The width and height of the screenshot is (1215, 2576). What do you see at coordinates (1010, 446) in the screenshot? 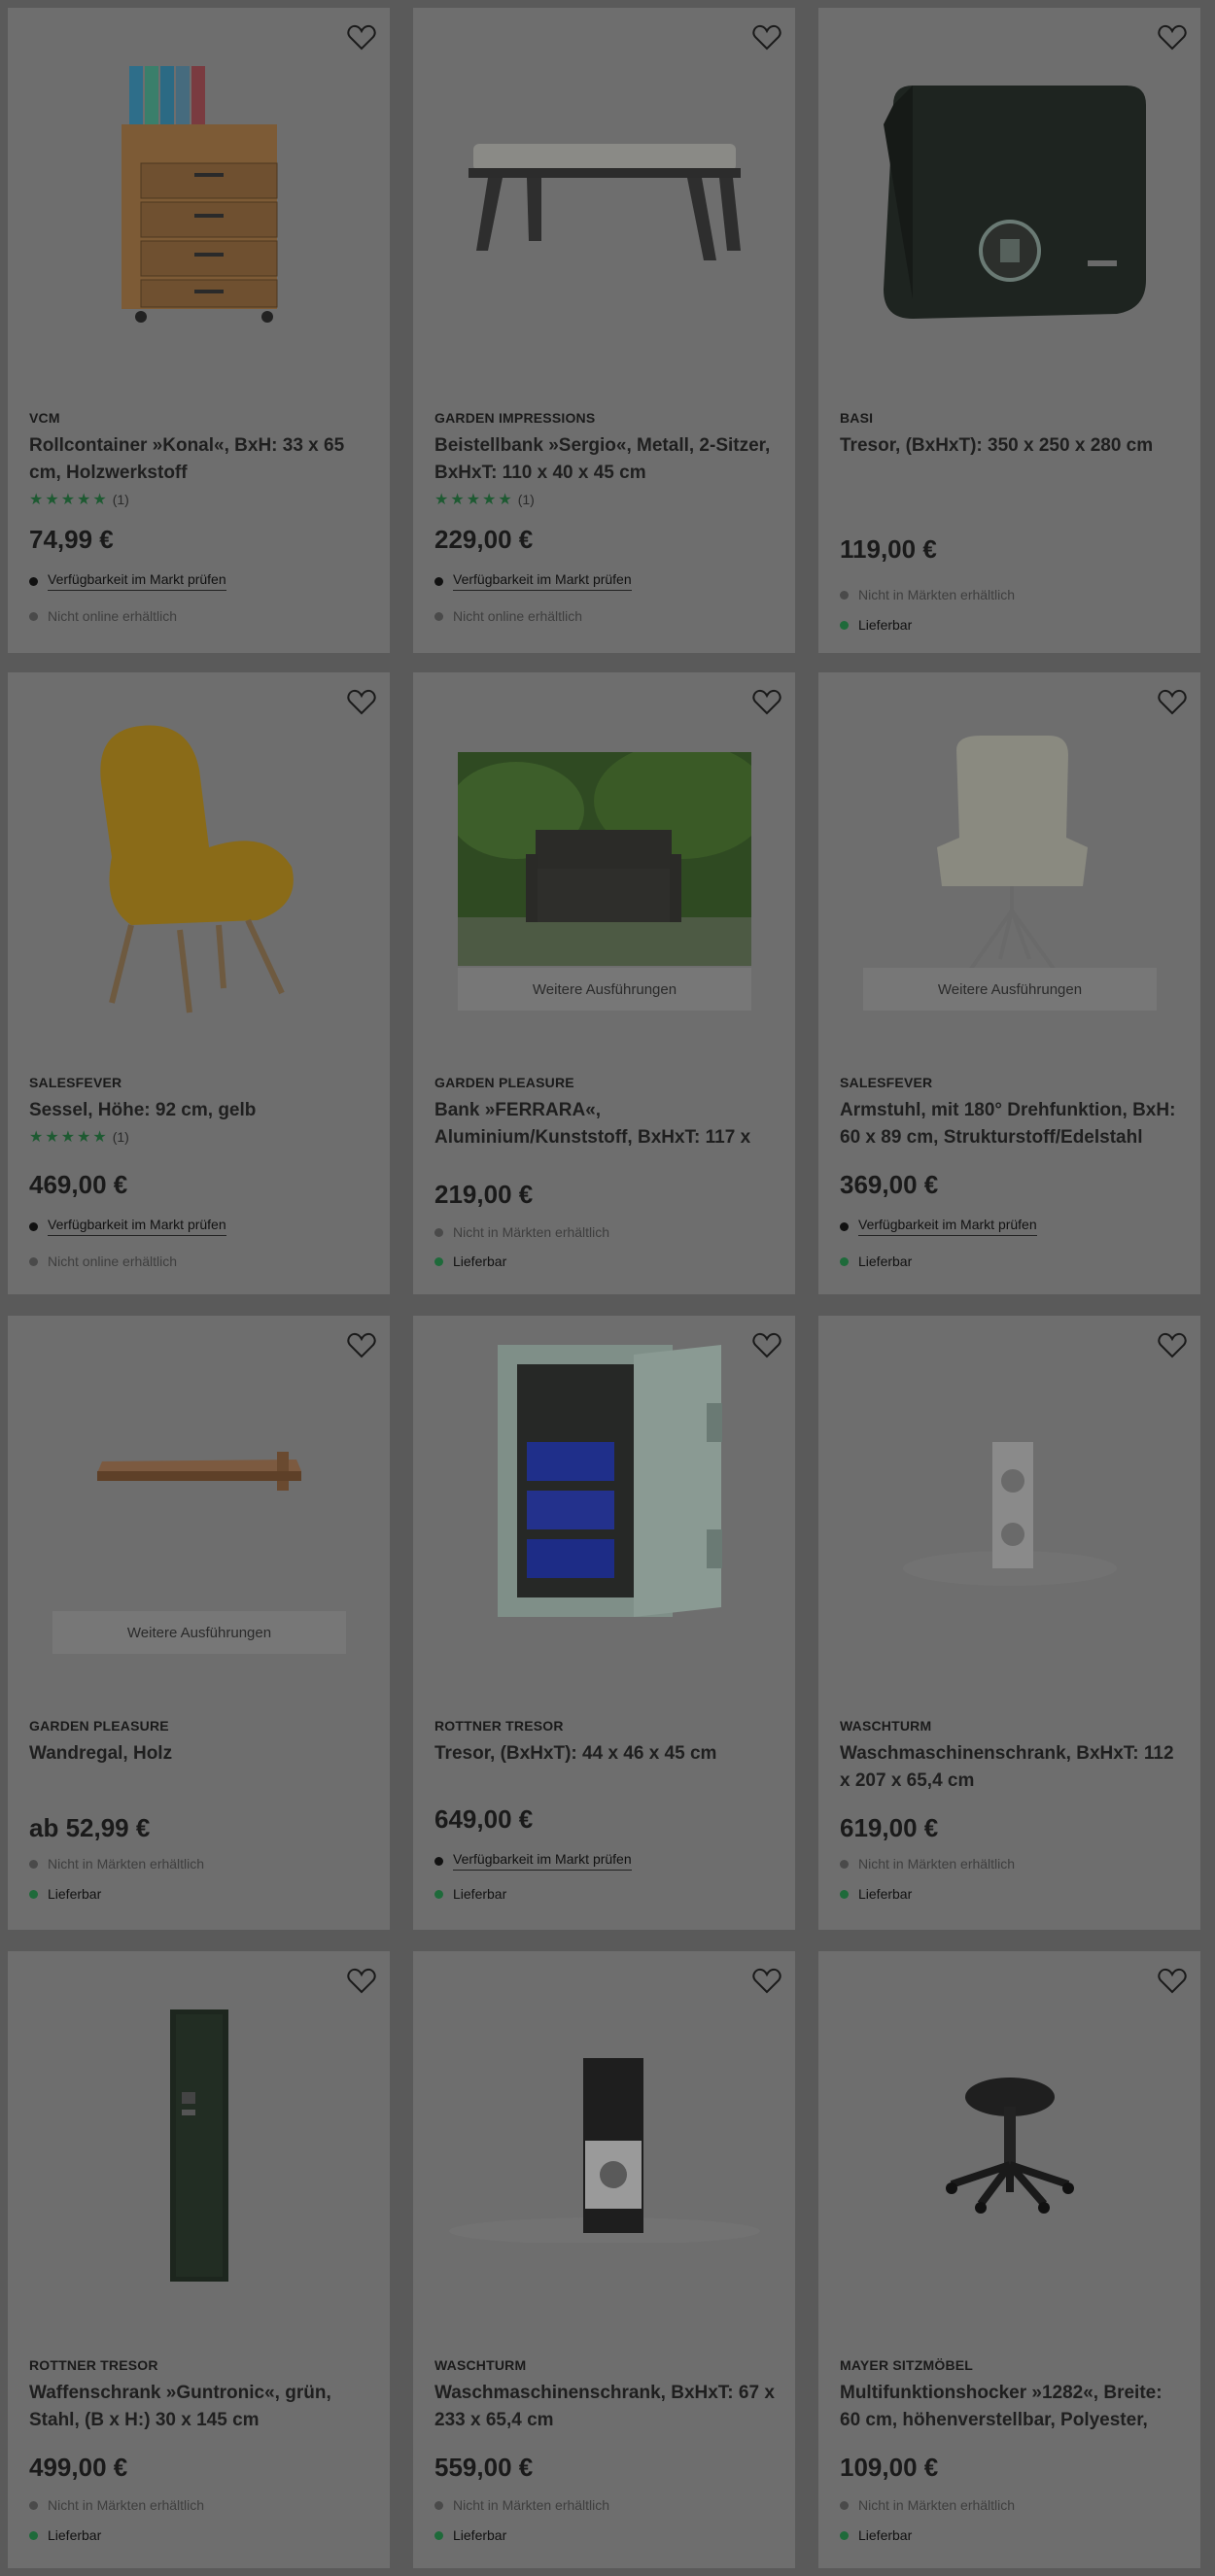
I see `product-title: Tresor, (BxHxT): 350 x 250 x 280 cm` at bounding box center [1010, 446].